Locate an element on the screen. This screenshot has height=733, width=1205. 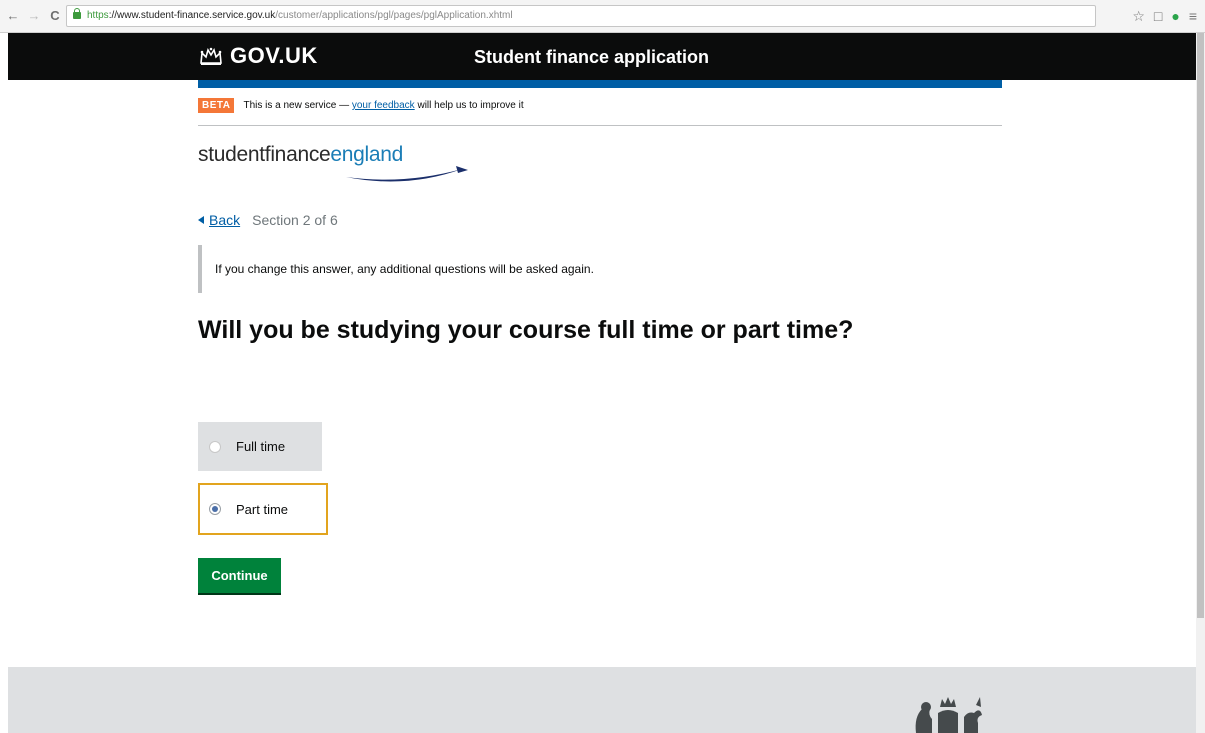
option-part-time: Part time is located at coordinates (263, 509).